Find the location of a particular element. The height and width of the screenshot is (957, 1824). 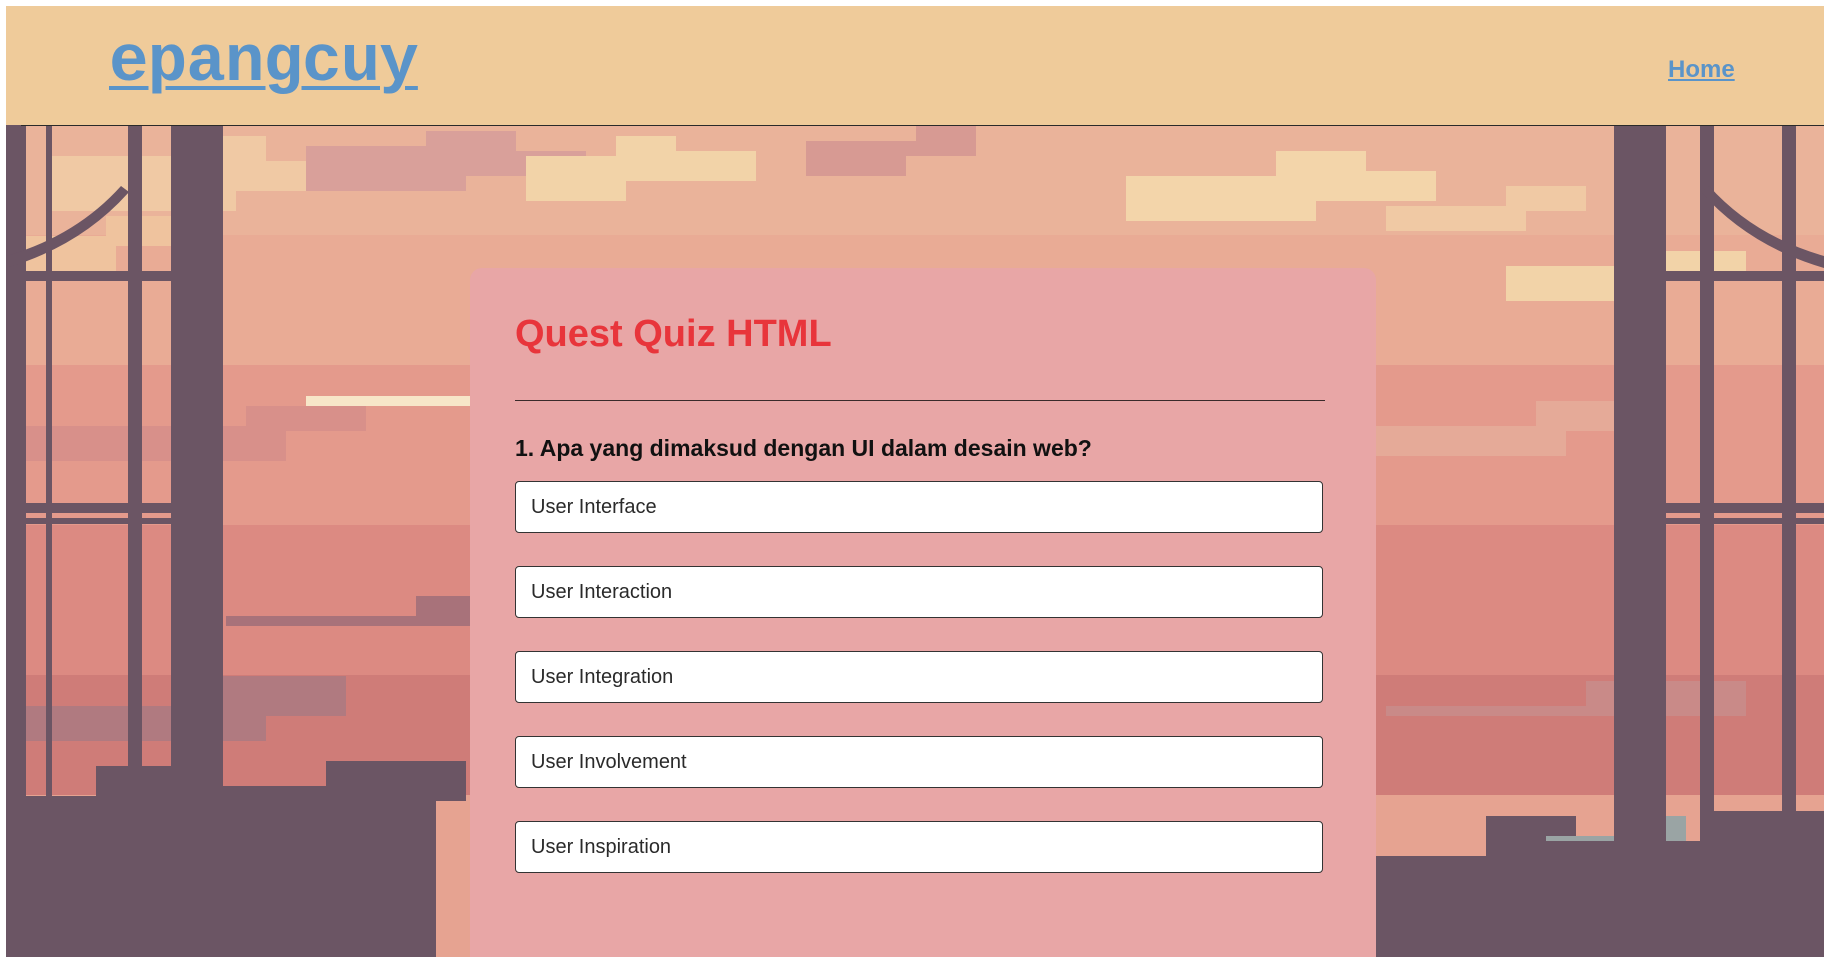

site-logo-link: epangcuy is located at coordinates (264, 63).